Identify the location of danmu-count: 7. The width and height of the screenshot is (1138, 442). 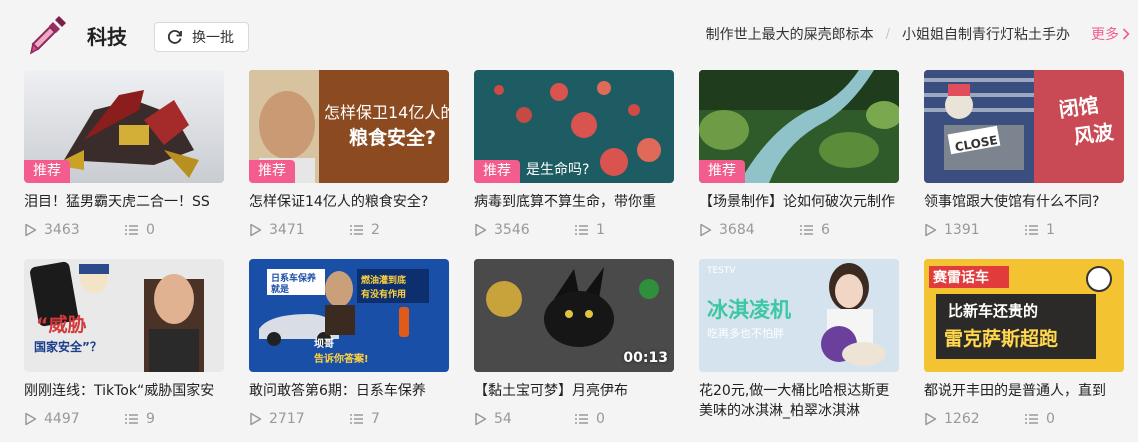
(364, 419).